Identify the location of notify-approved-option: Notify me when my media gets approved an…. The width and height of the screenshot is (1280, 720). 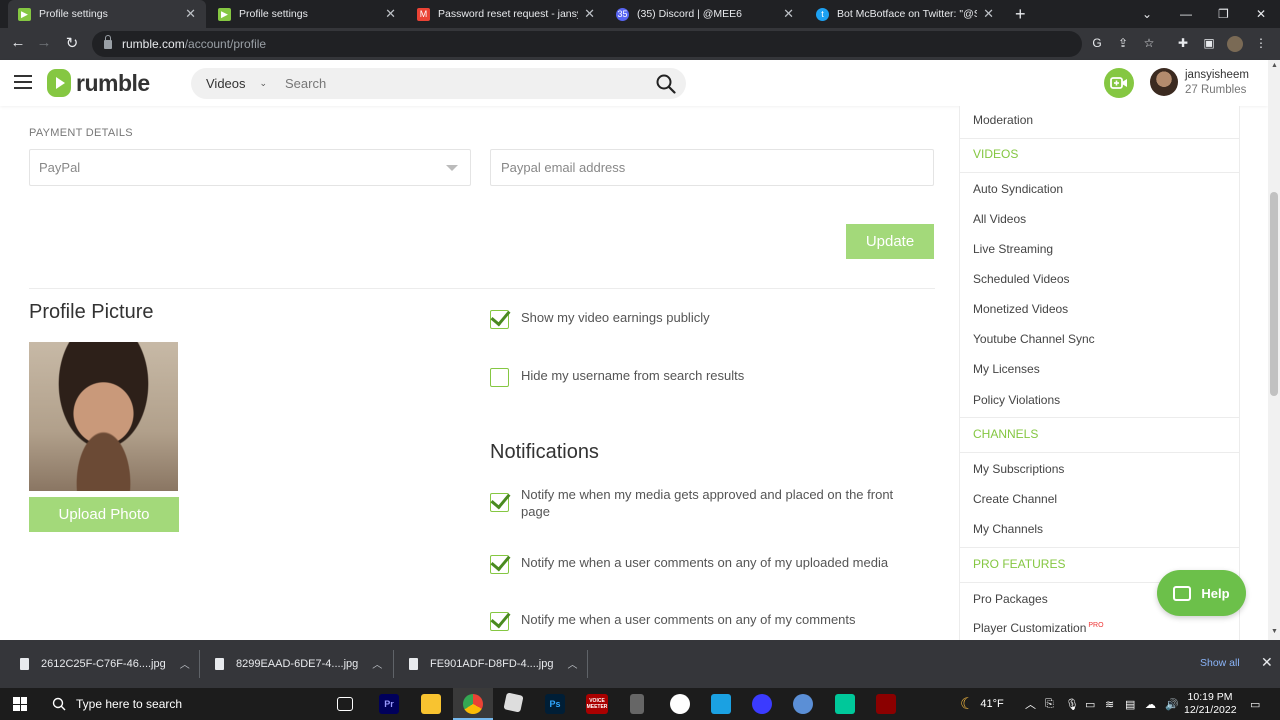
(705, 503).